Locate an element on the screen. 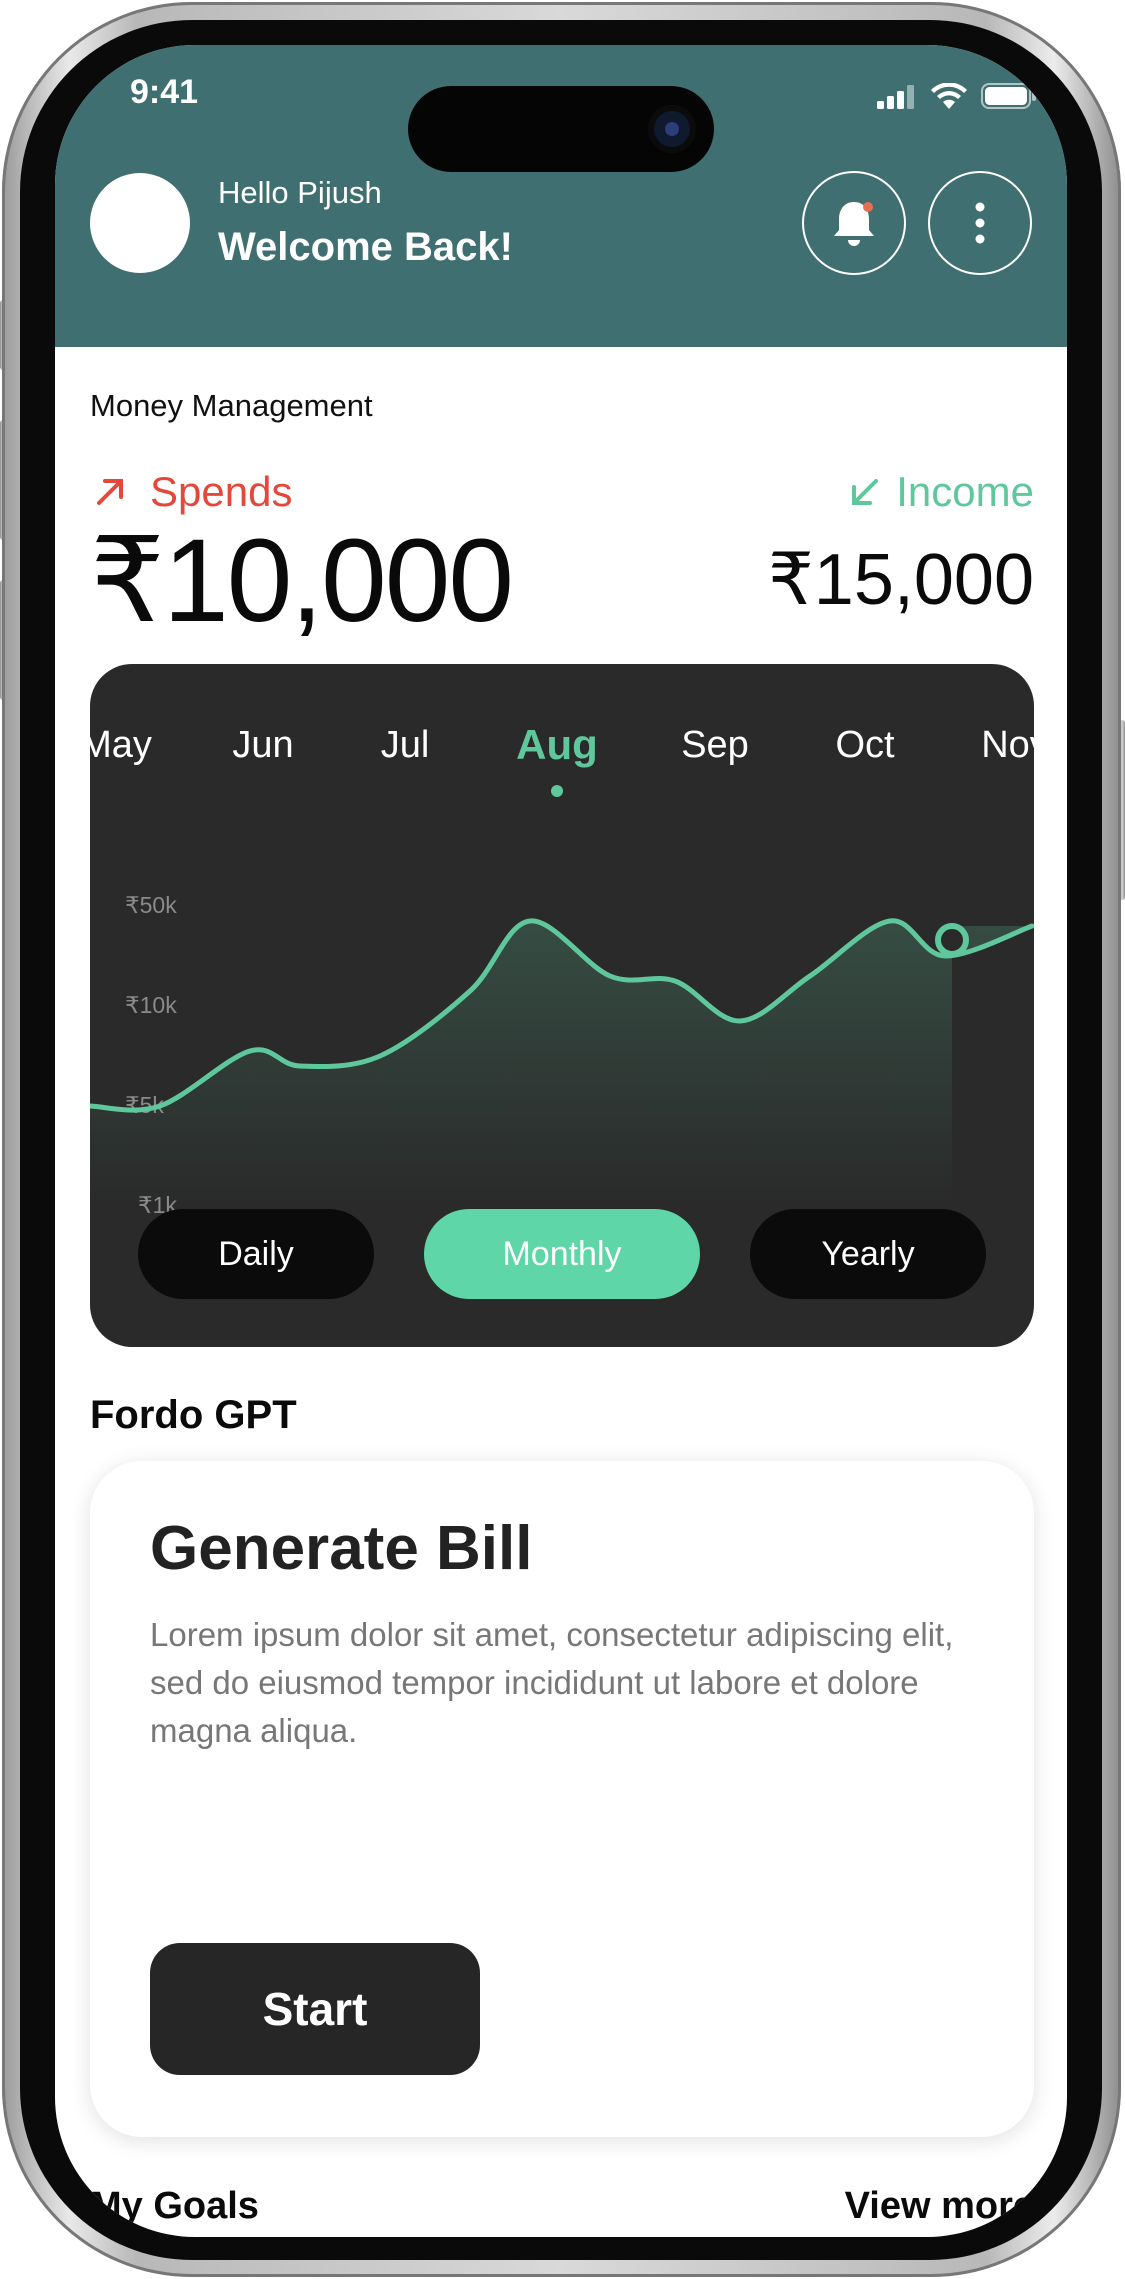  chart-end-marker is located at coordinates (952, 940).